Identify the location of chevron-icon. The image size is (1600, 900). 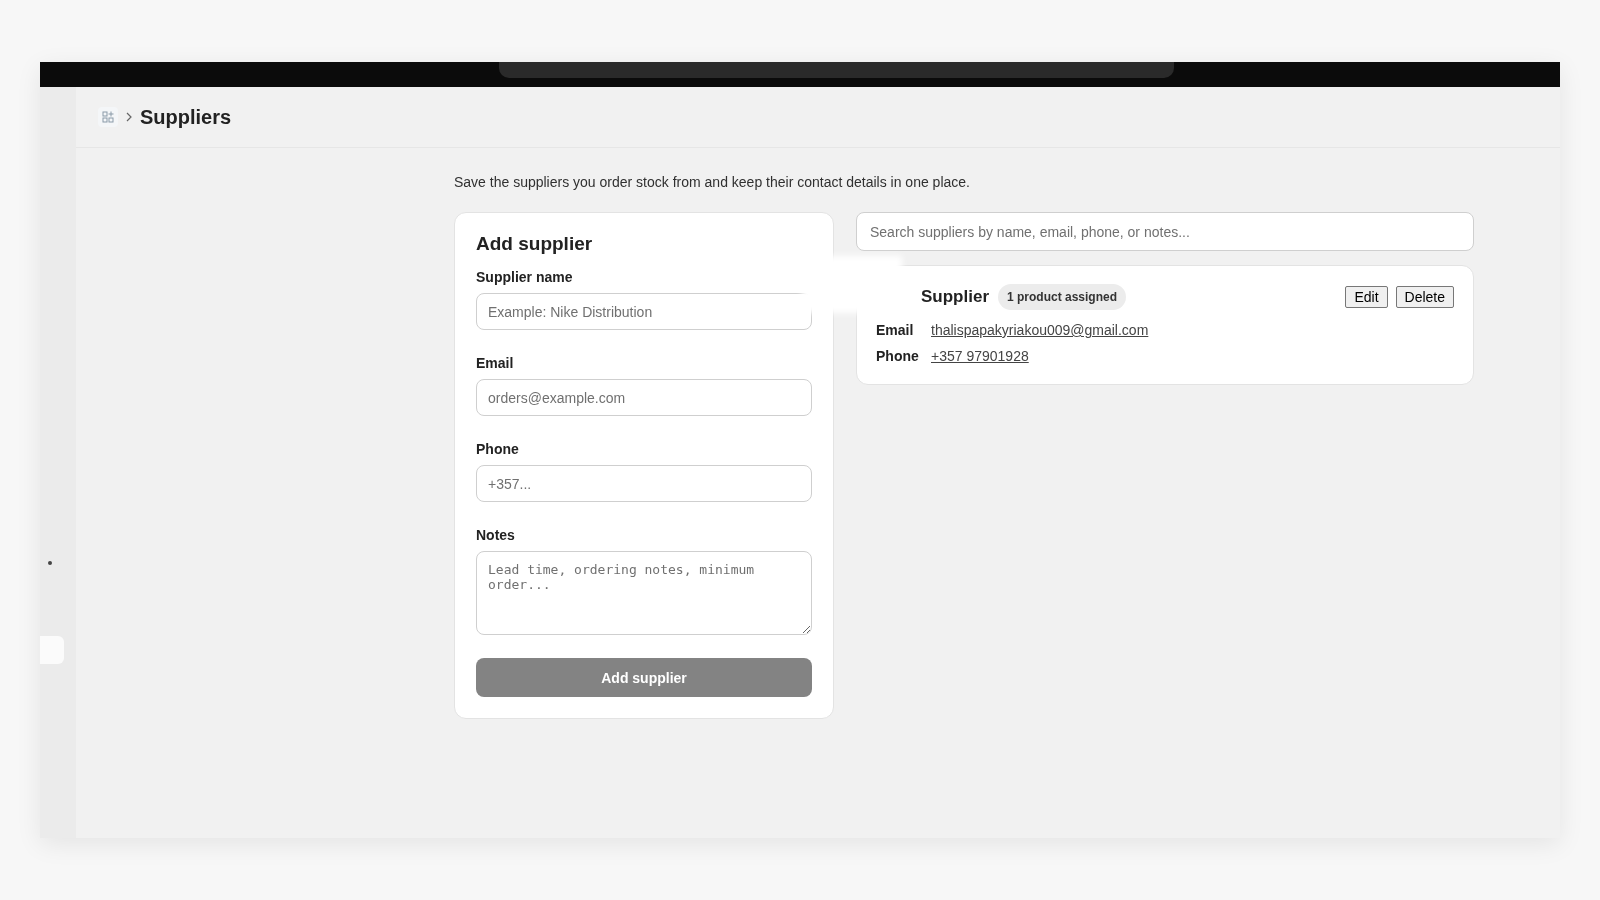
(129, 117).